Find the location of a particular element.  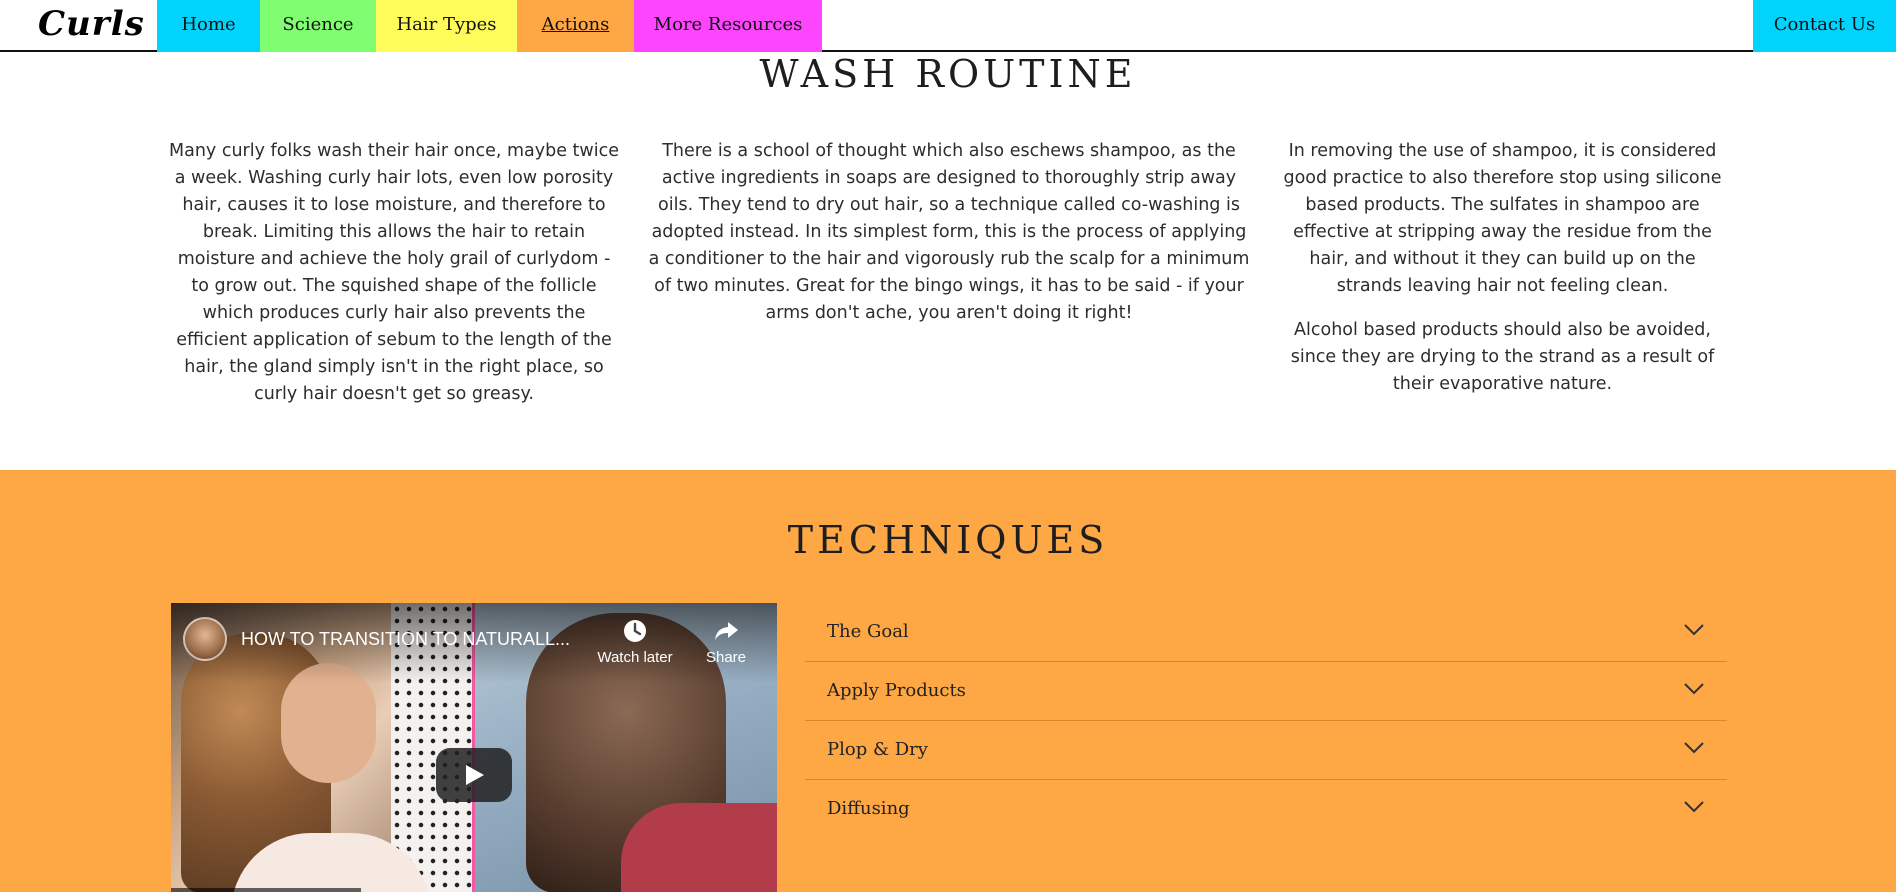

channel-avatar-icon is located at coordinates (205, 639).